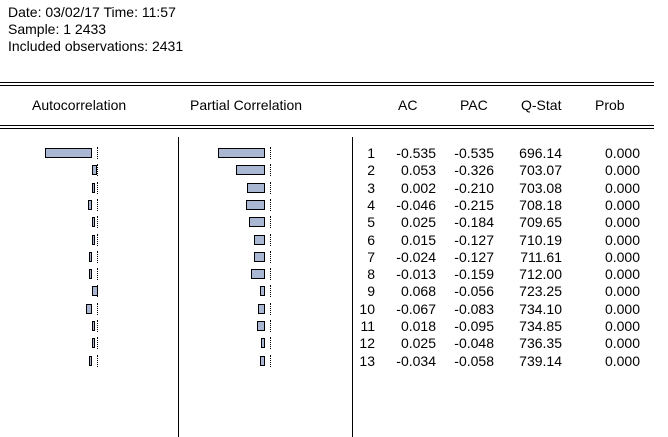 The height and width of the screenshot is (437, 668). I want to click on pac-cell: -0.048, so click(474, 343).